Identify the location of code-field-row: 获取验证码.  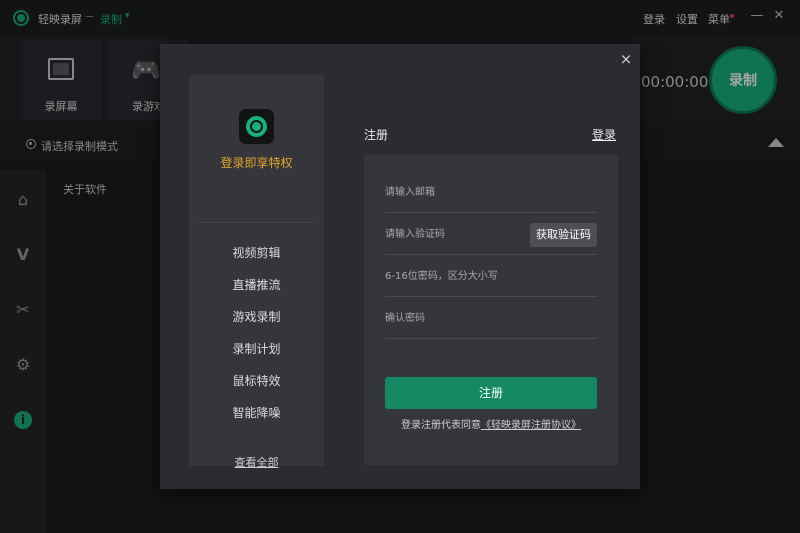
(491, 234).